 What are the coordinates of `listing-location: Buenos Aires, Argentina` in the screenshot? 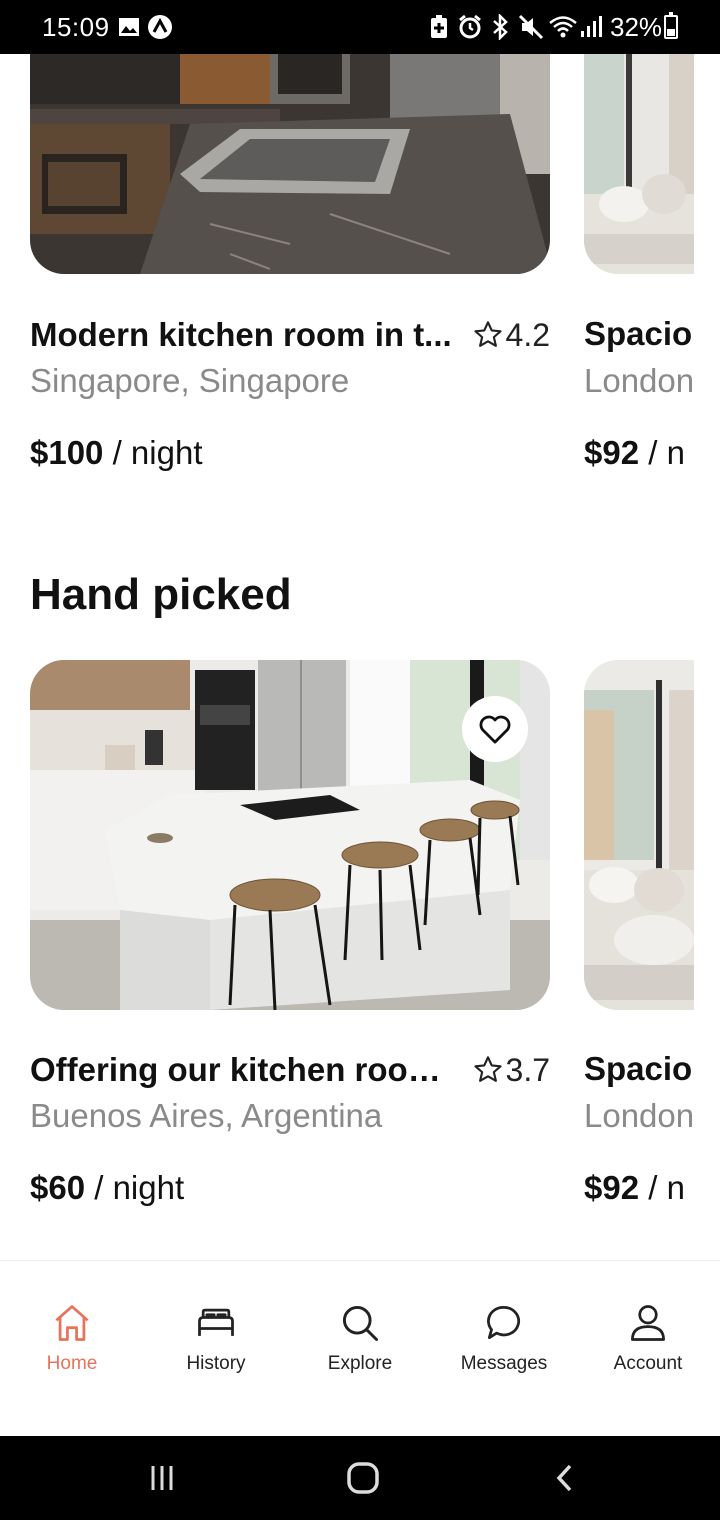 It's located at (206, 1115).